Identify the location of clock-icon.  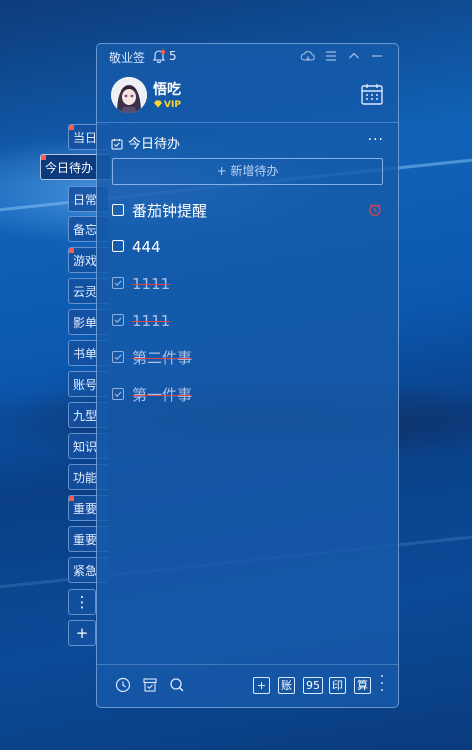
(123, 685).